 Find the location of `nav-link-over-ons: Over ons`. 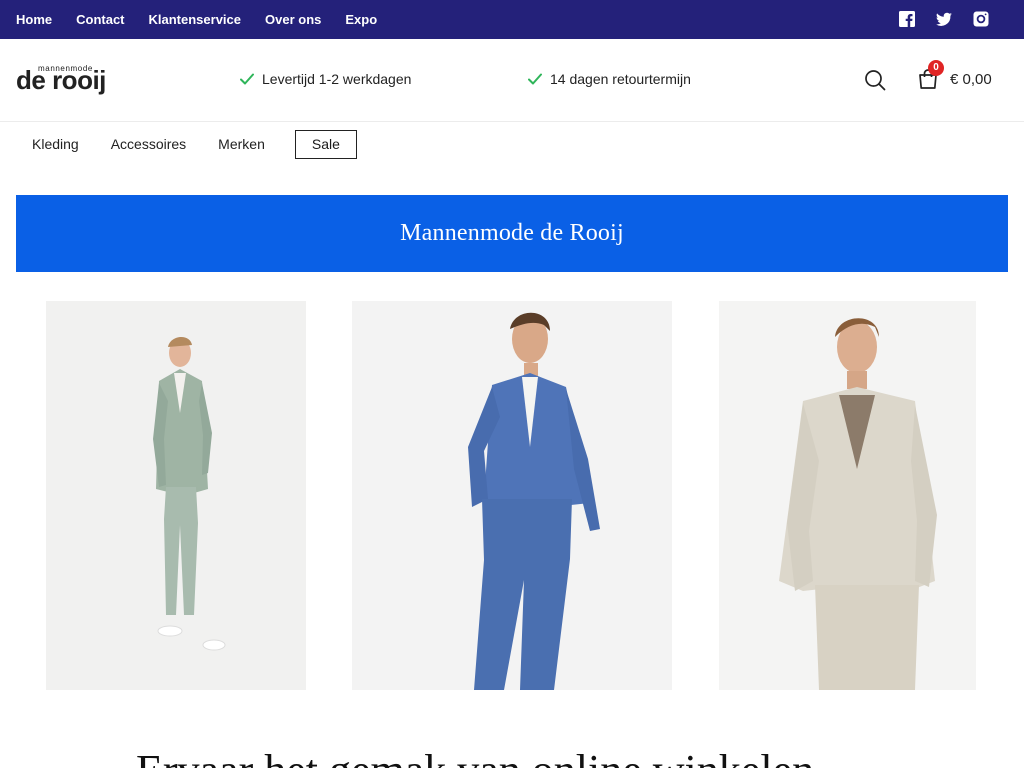

nav-link-over-ons: Over ons is located at coordinates (293, 19).